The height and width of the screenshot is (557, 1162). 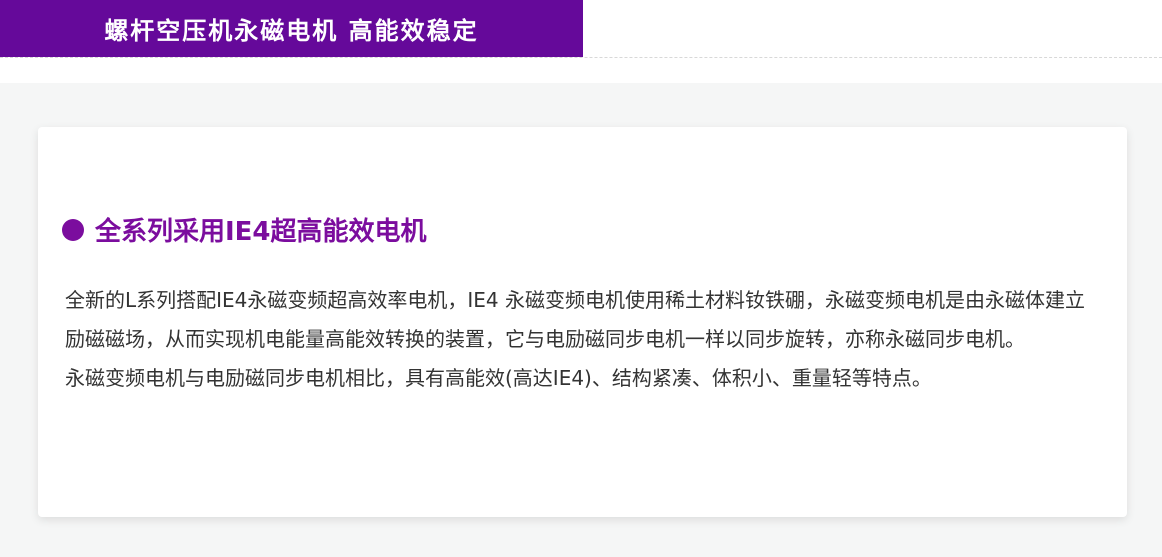 I want to click on feature-heading: 全系列采用IE4超高能效电机, so click(x=261, y=232).